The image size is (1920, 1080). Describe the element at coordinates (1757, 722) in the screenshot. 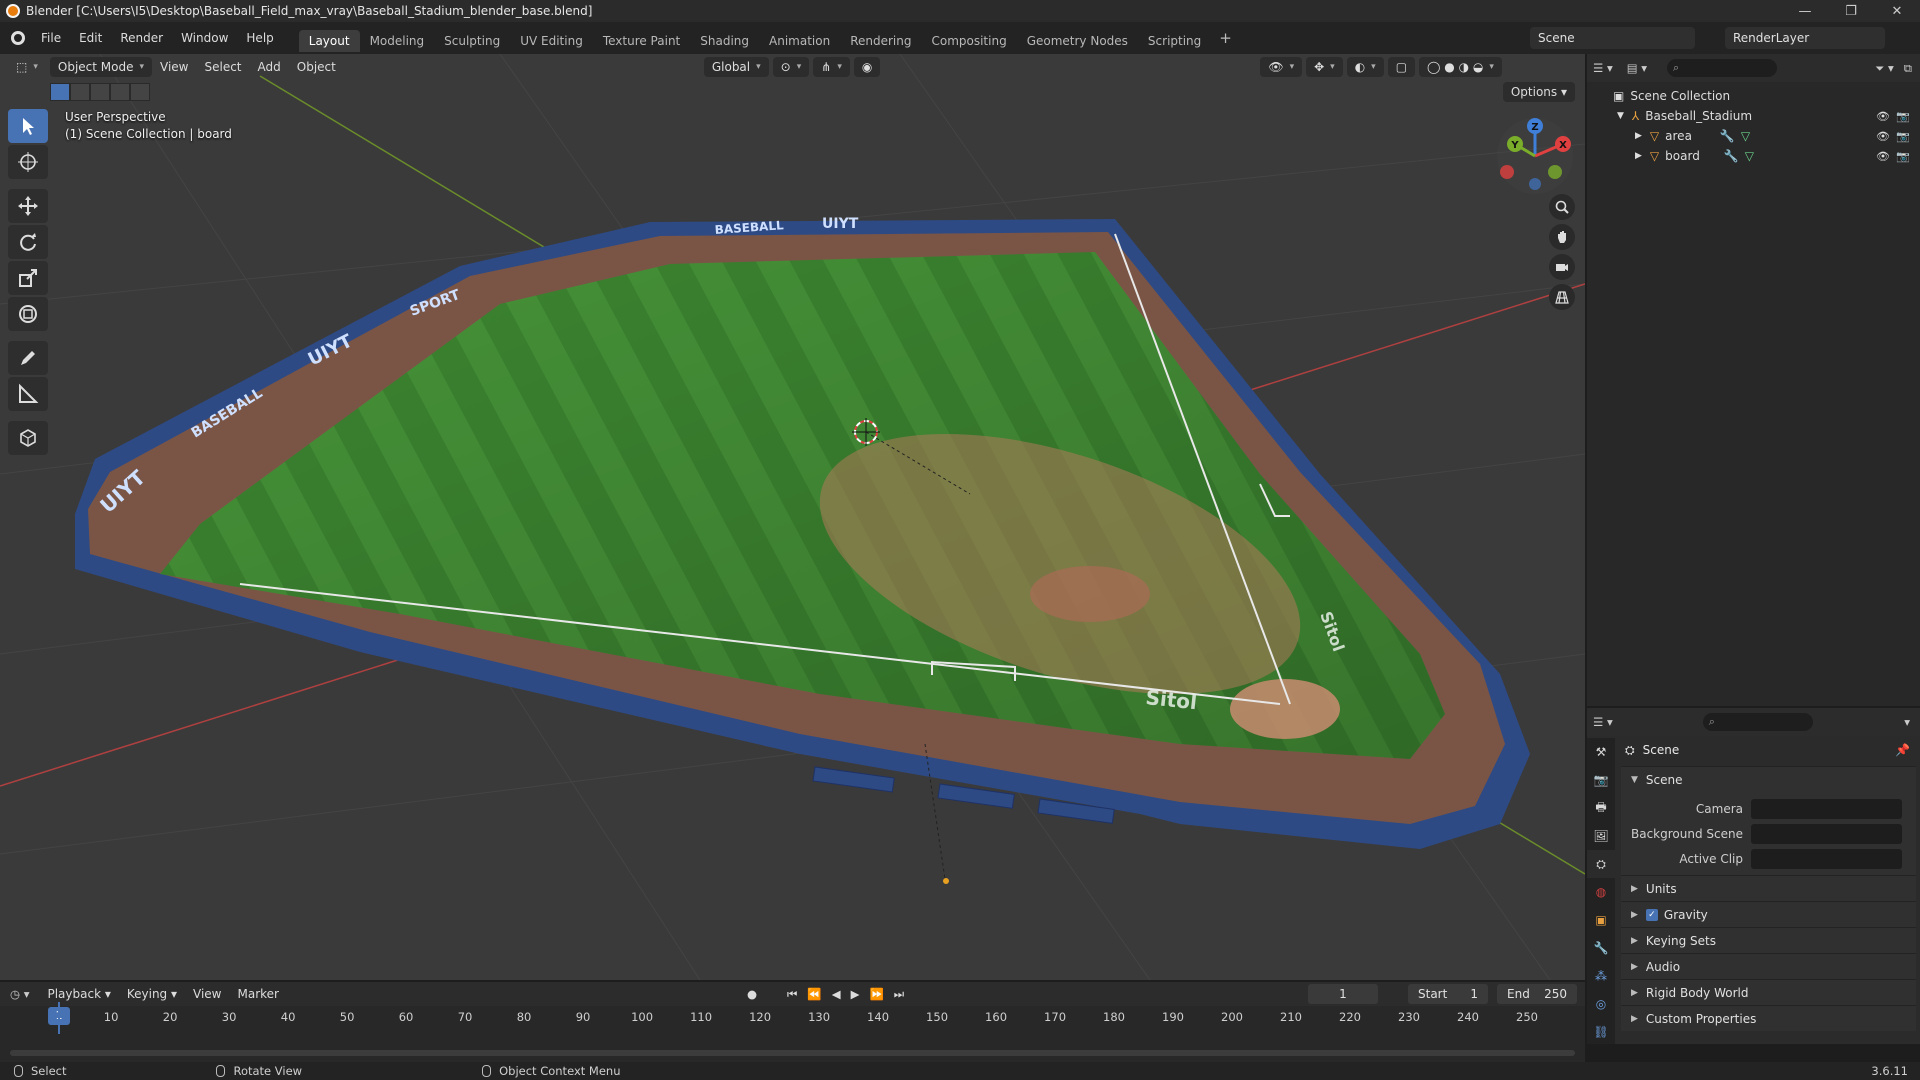

I see `properties-search-input: ⌕` at that location.